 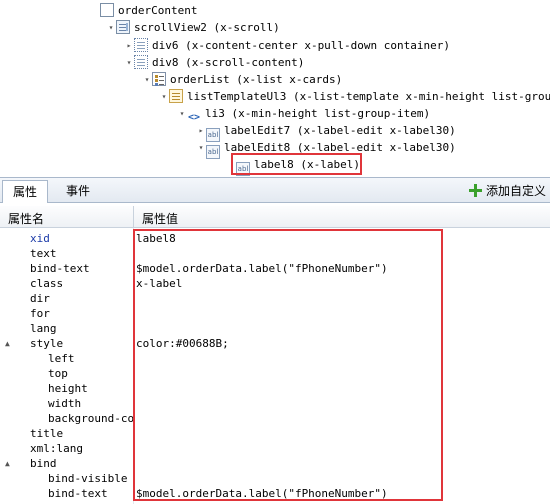 What do you see at coordinates (43, 328) in the screenshot?
I see `property-name: lang` at bounding box center [43, 328].